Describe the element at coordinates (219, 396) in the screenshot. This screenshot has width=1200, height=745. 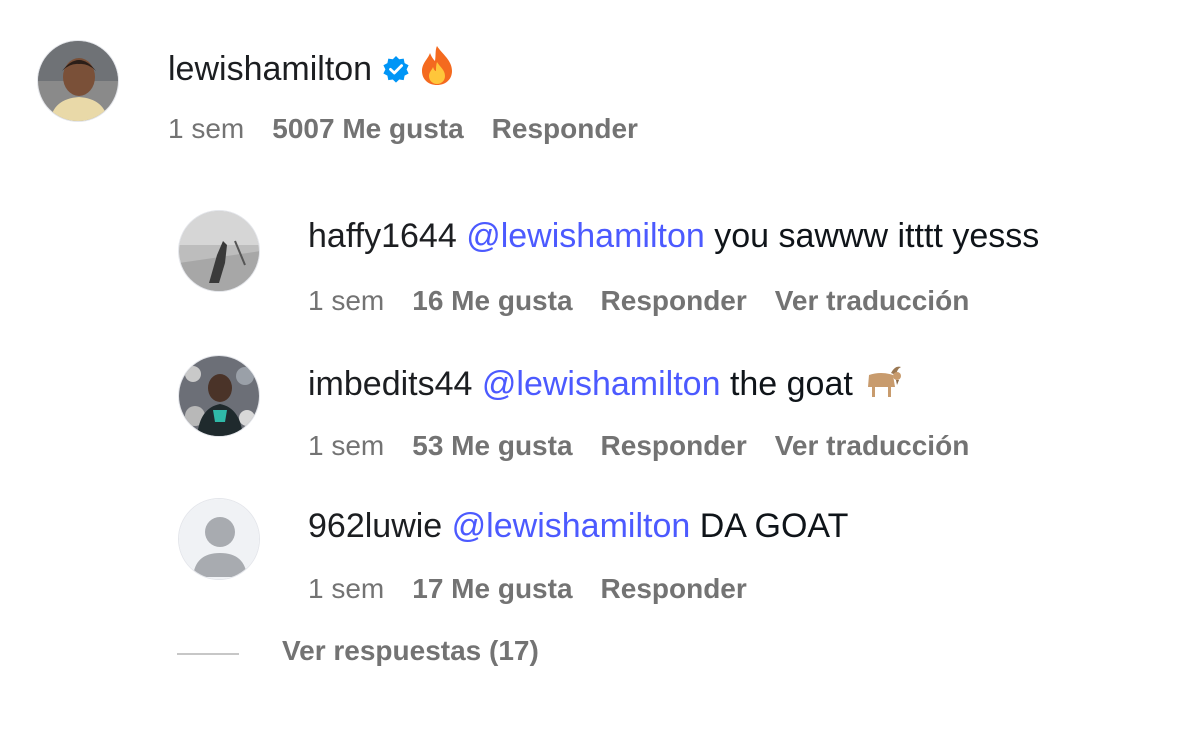
I see `avatar-imbedits44` at that location.